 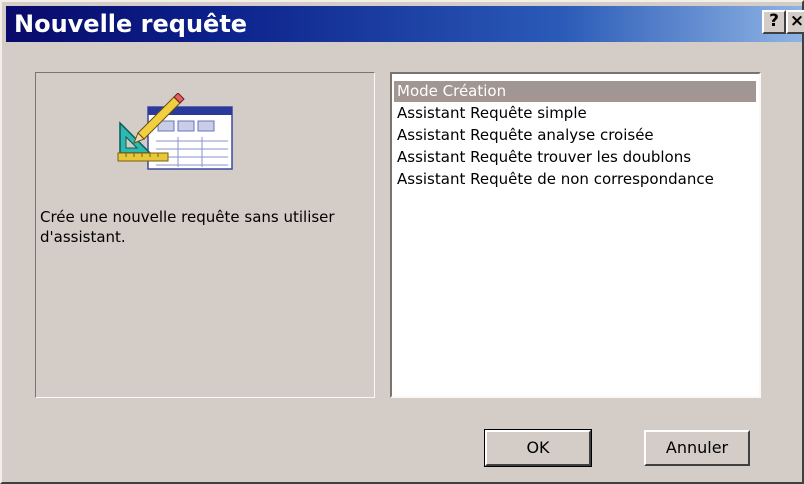 I want to click on dialog-title: Nouvelle requête, so click(x=131, y=24).